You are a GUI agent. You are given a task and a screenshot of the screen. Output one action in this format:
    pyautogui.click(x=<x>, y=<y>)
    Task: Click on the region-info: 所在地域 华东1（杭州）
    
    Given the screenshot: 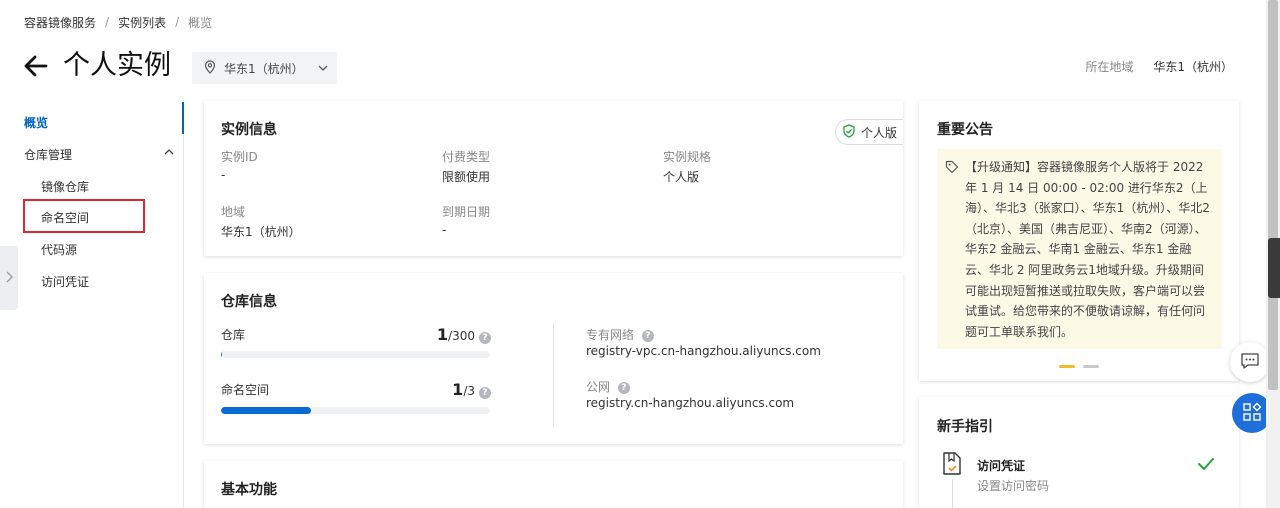 What is the action you would take?
    pyautogui.click(x=1159, y=66)
    